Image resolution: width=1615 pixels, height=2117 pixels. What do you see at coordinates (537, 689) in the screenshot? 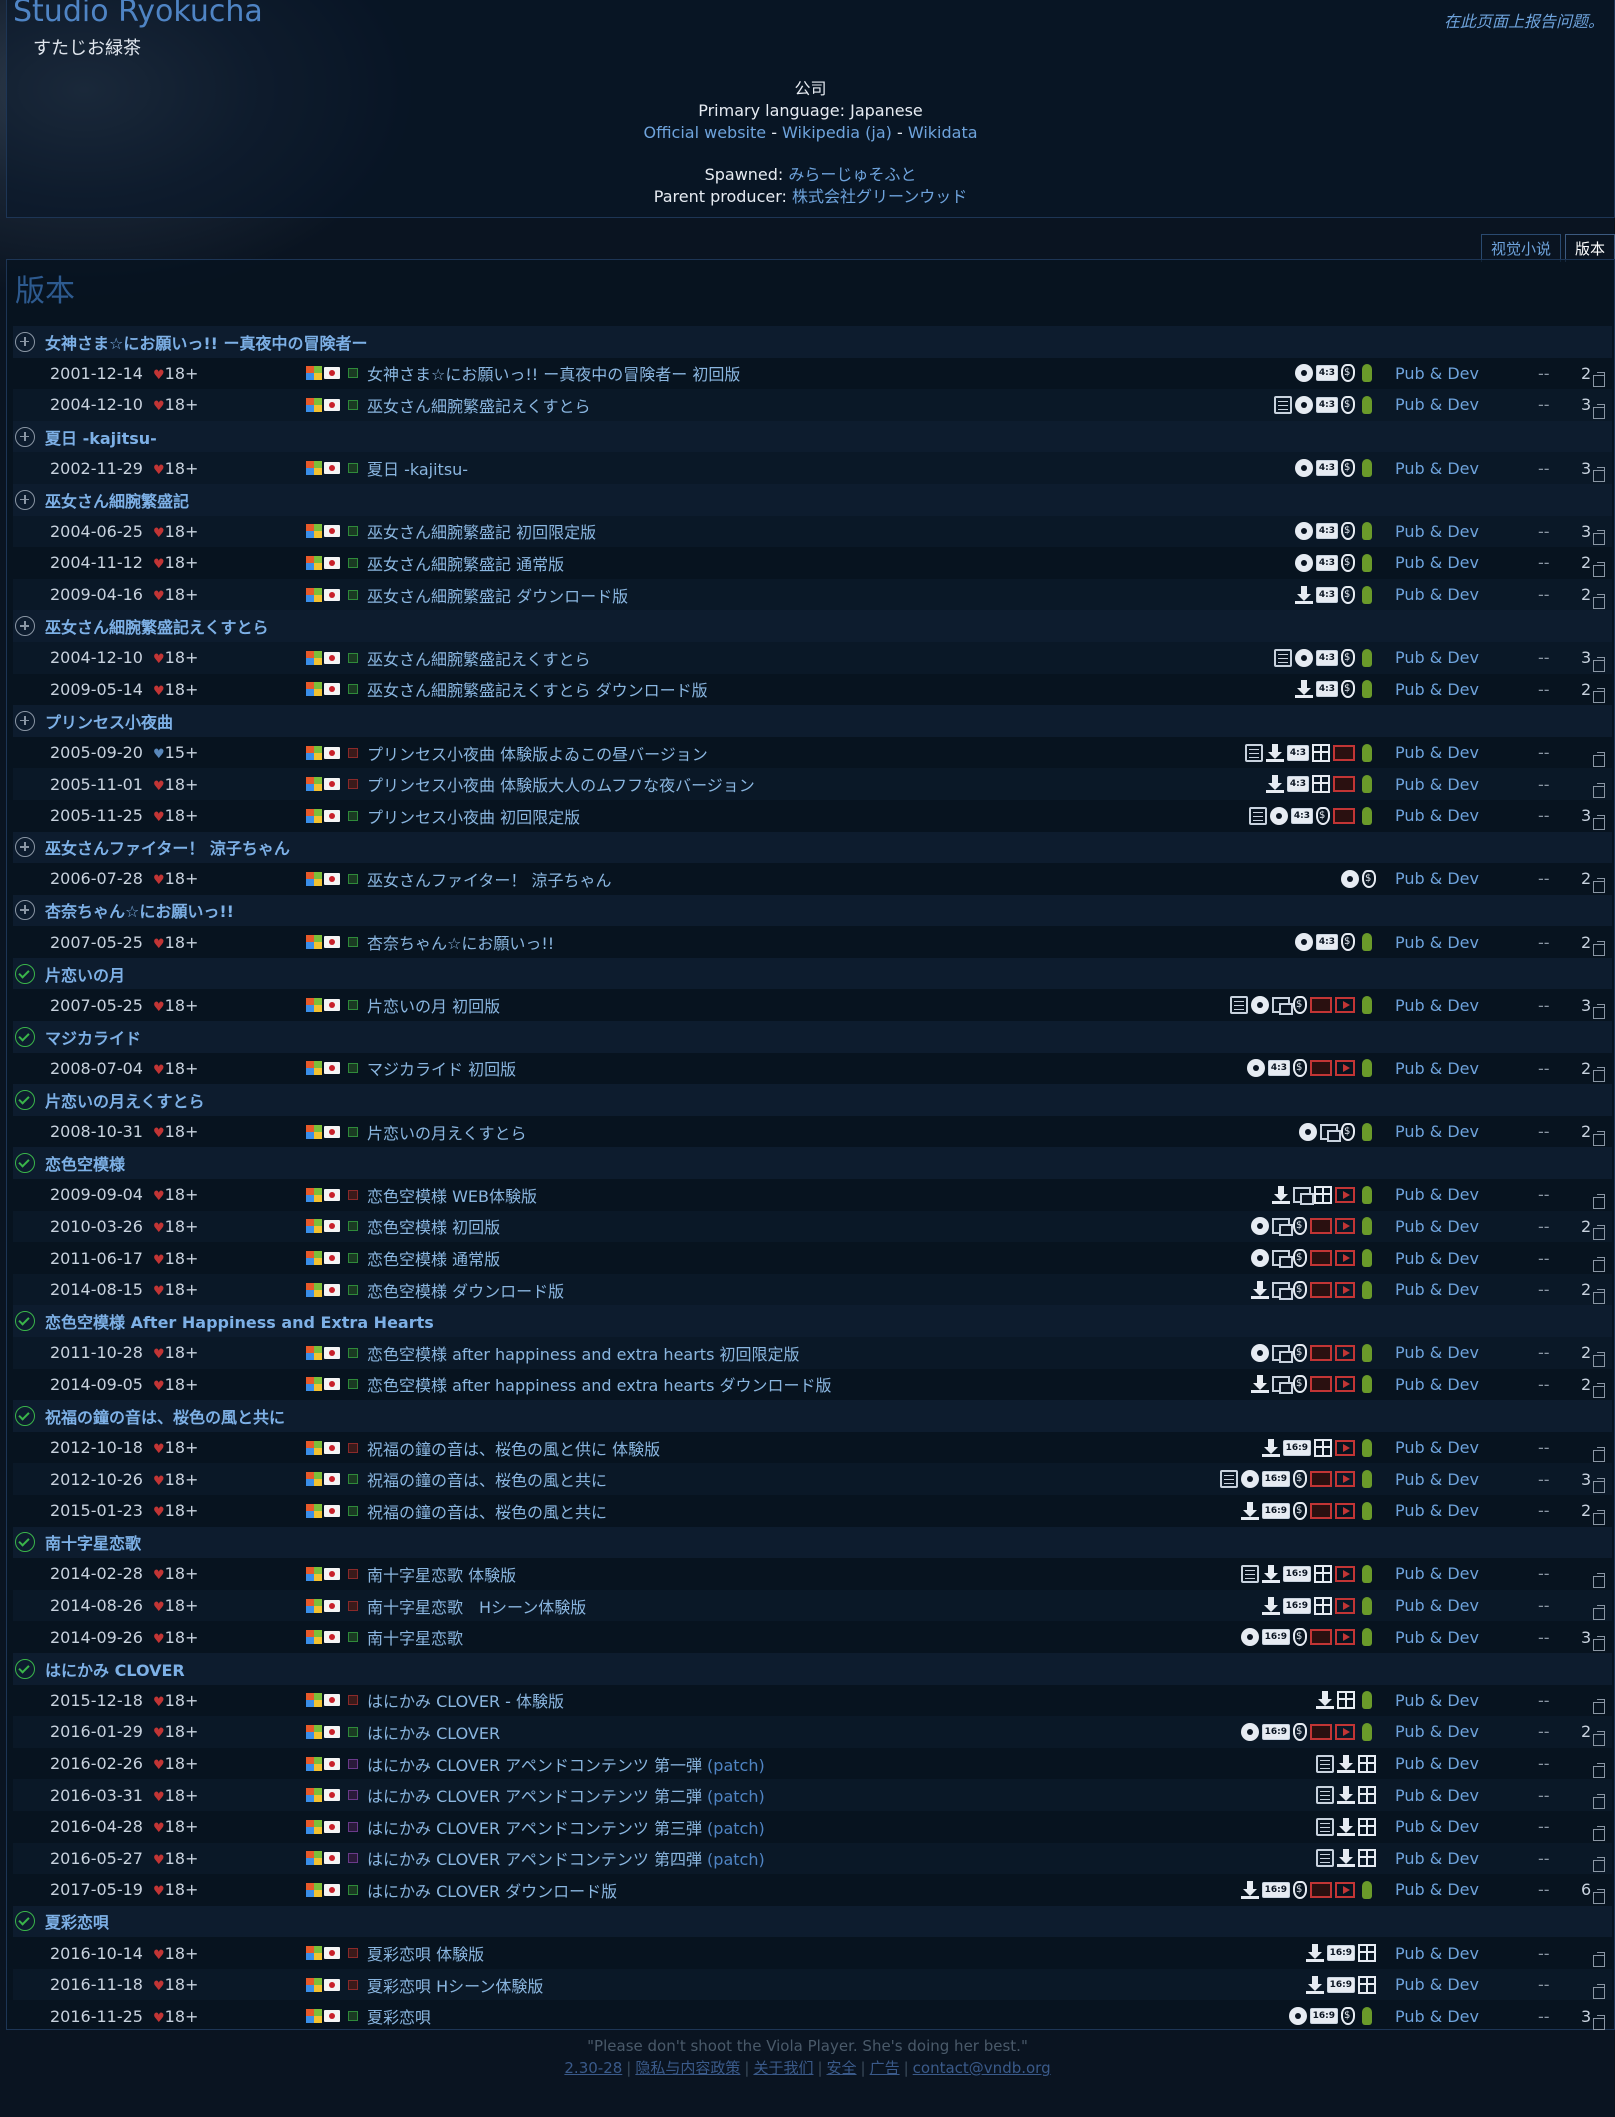
I see `release-title-link: 巫女さん細腕繁盛記えくすとら ダウンロード版` at bounding box center [537, 689].